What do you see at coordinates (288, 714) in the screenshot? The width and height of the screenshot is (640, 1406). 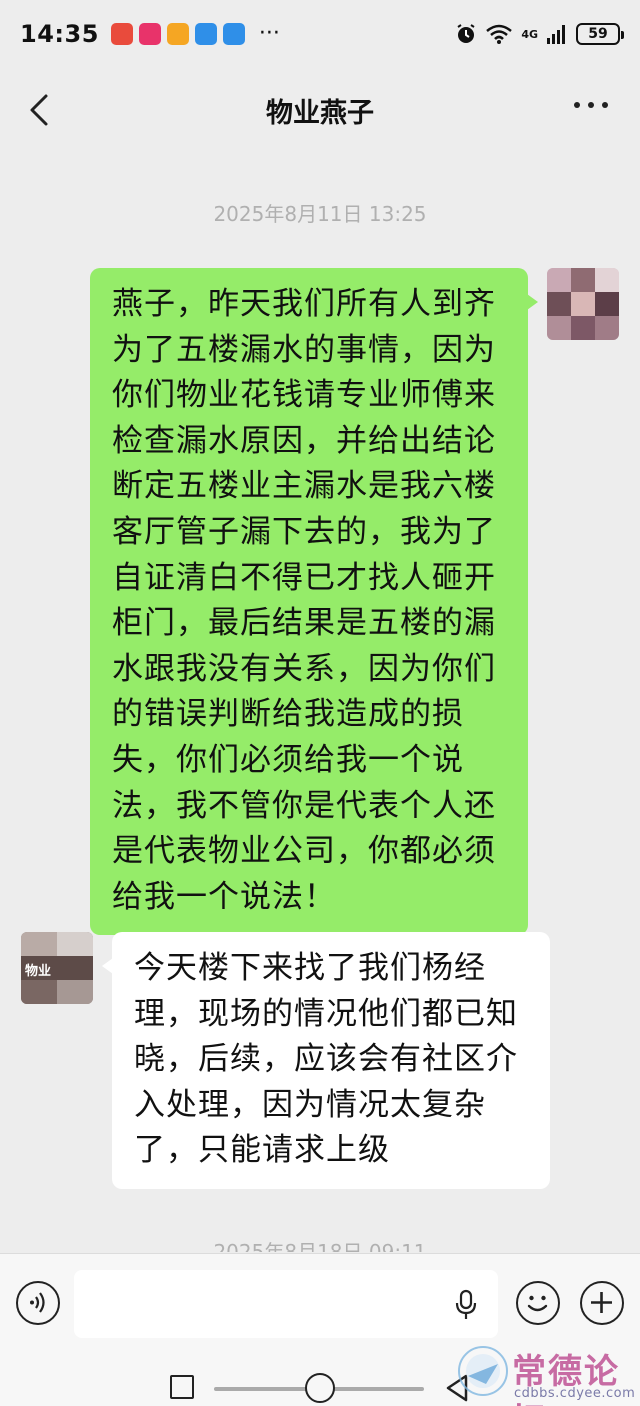 I see `message-line: 的错误判断给我造成的损` at bounding box center [288, 714].